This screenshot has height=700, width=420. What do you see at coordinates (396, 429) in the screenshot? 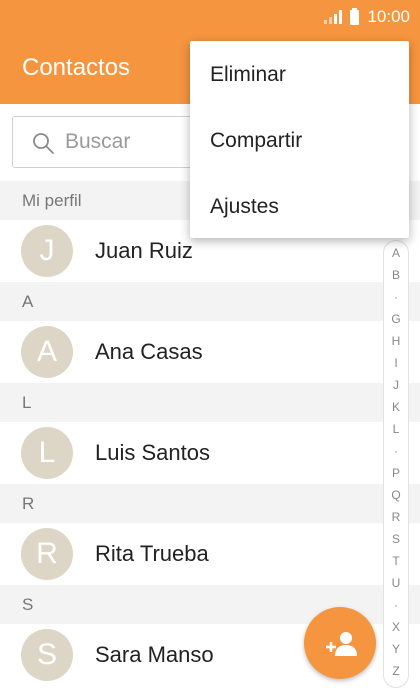
I see `index-letter: L` at bounding box center [396, 429].